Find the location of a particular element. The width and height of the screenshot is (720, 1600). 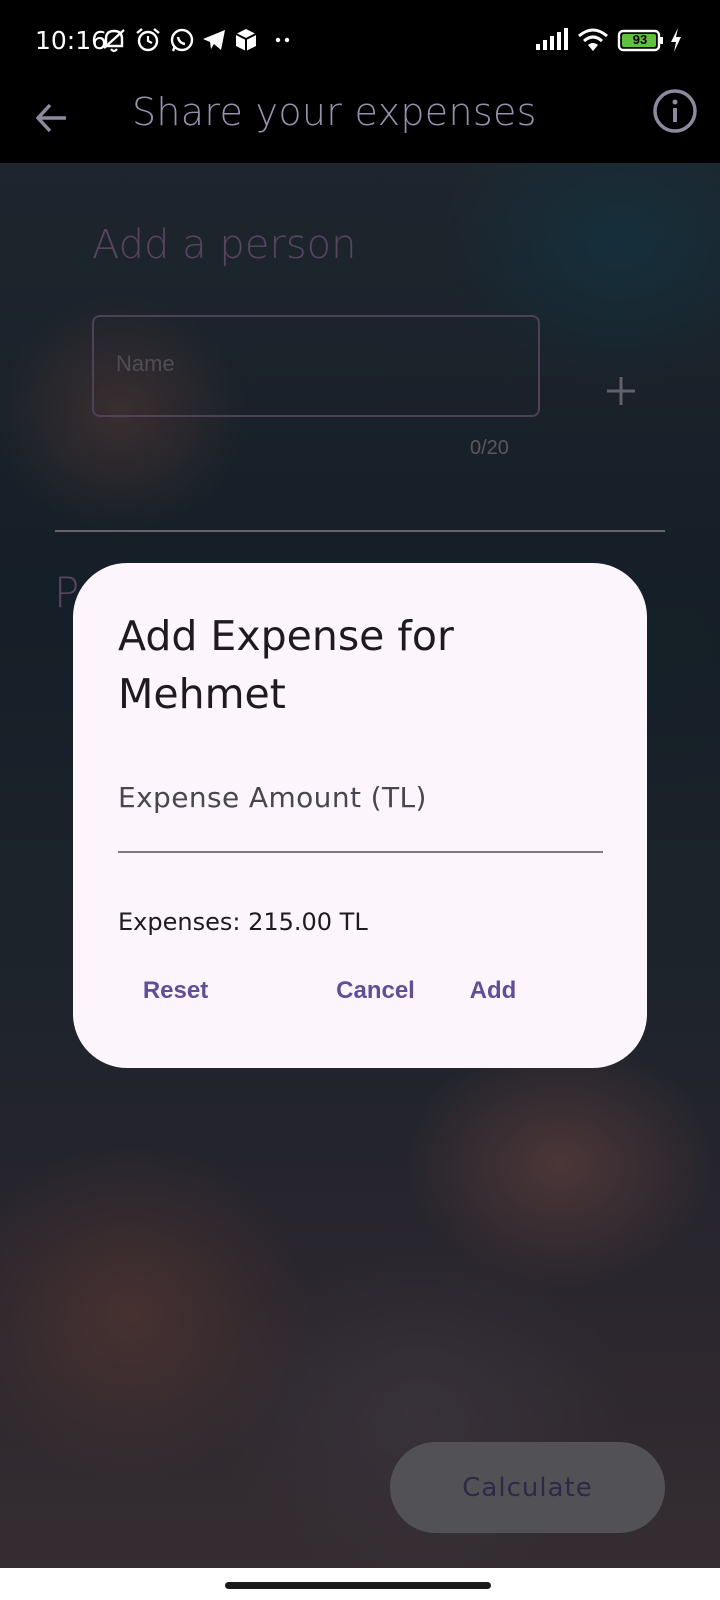

add-person-heading: Add a person is located at coordinates (224, 245).